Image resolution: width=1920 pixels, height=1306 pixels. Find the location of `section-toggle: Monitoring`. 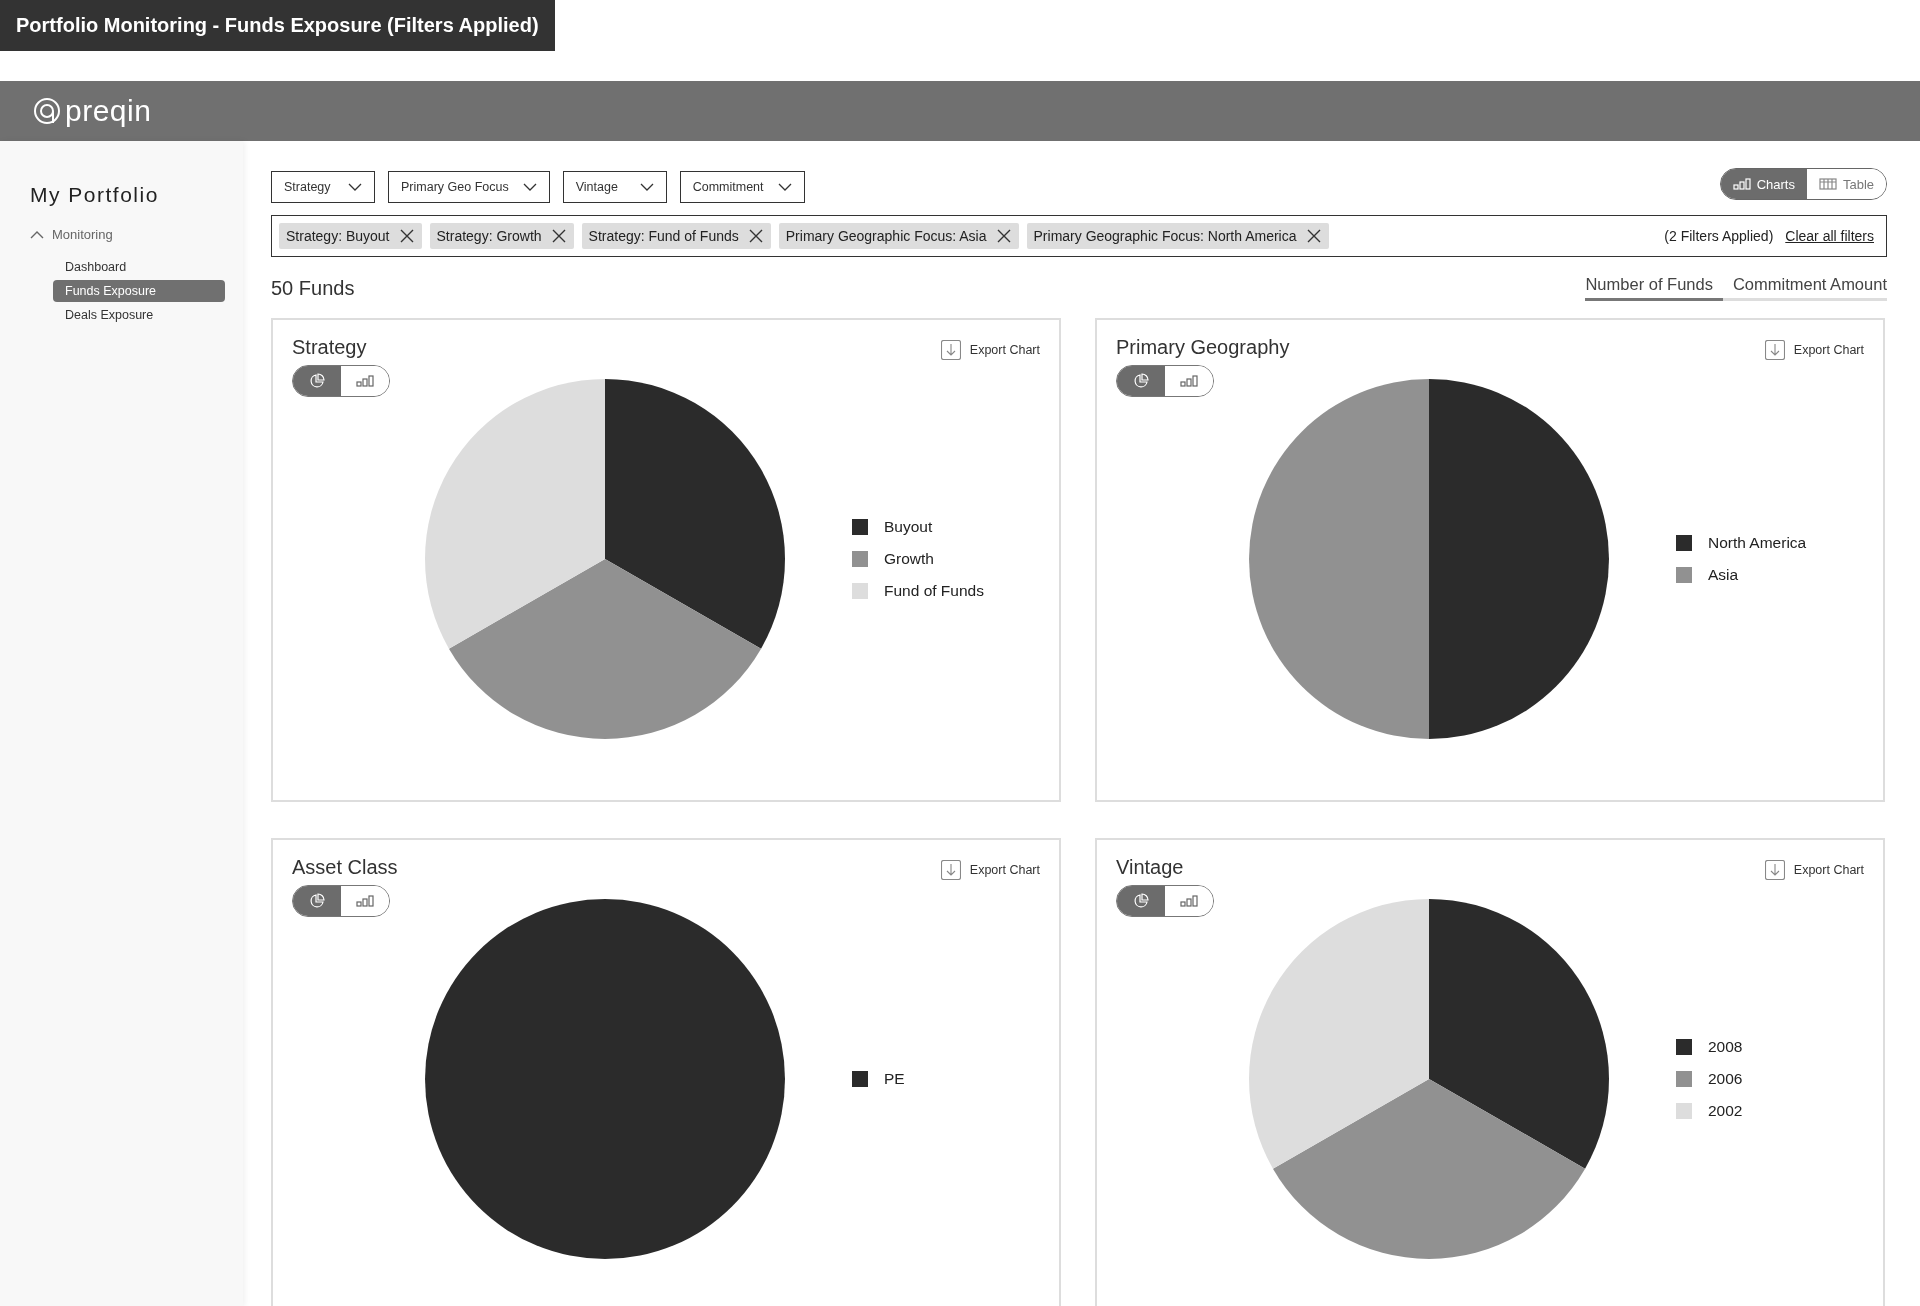

section-toggle: Monitoring is located at coordinates (136, 234).